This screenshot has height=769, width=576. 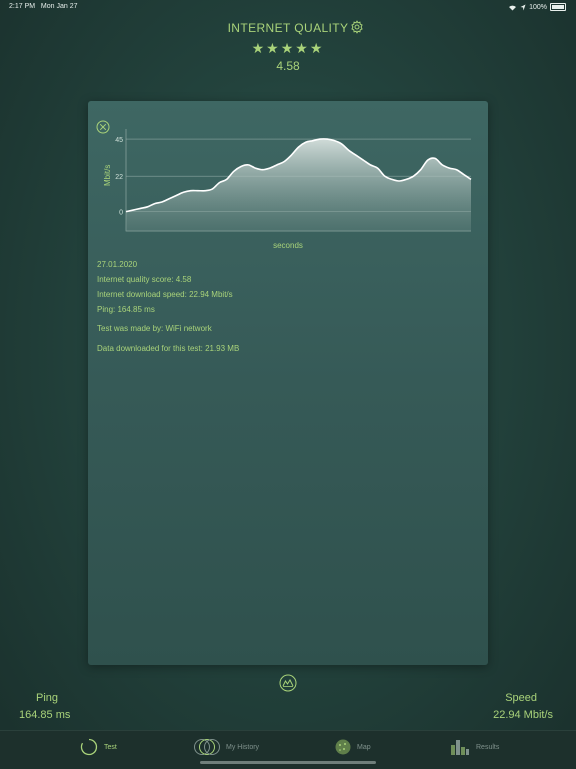 What do you see at coordinates (288, 66) in the screenshot?
I see `quality-score: 4.58` at bounding box center [288, 66].